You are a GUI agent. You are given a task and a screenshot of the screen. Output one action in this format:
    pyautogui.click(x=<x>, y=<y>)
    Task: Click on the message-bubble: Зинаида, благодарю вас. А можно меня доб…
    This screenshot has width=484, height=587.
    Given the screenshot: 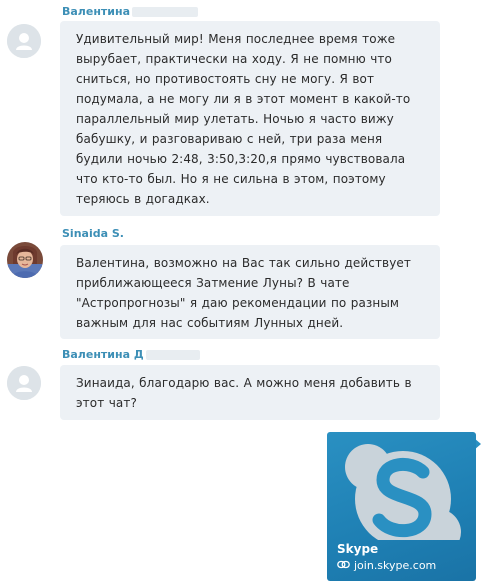 What is the action you would take?
    pyautogui.click(x=250, y=392)
    